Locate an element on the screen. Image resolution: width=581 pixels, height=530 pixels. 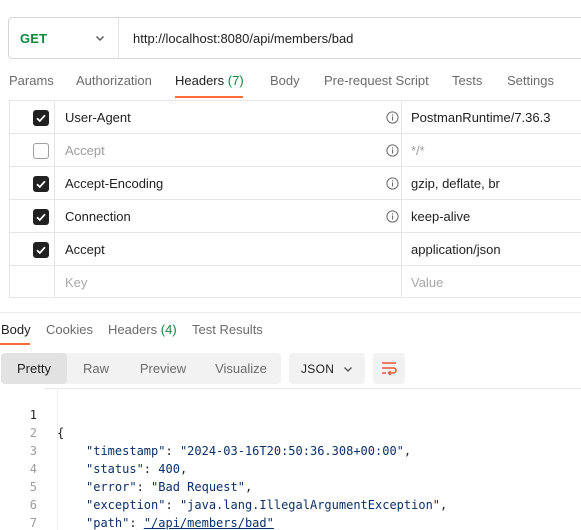
code-line: 3 "status": 400, is located at coordinates (93, 450).